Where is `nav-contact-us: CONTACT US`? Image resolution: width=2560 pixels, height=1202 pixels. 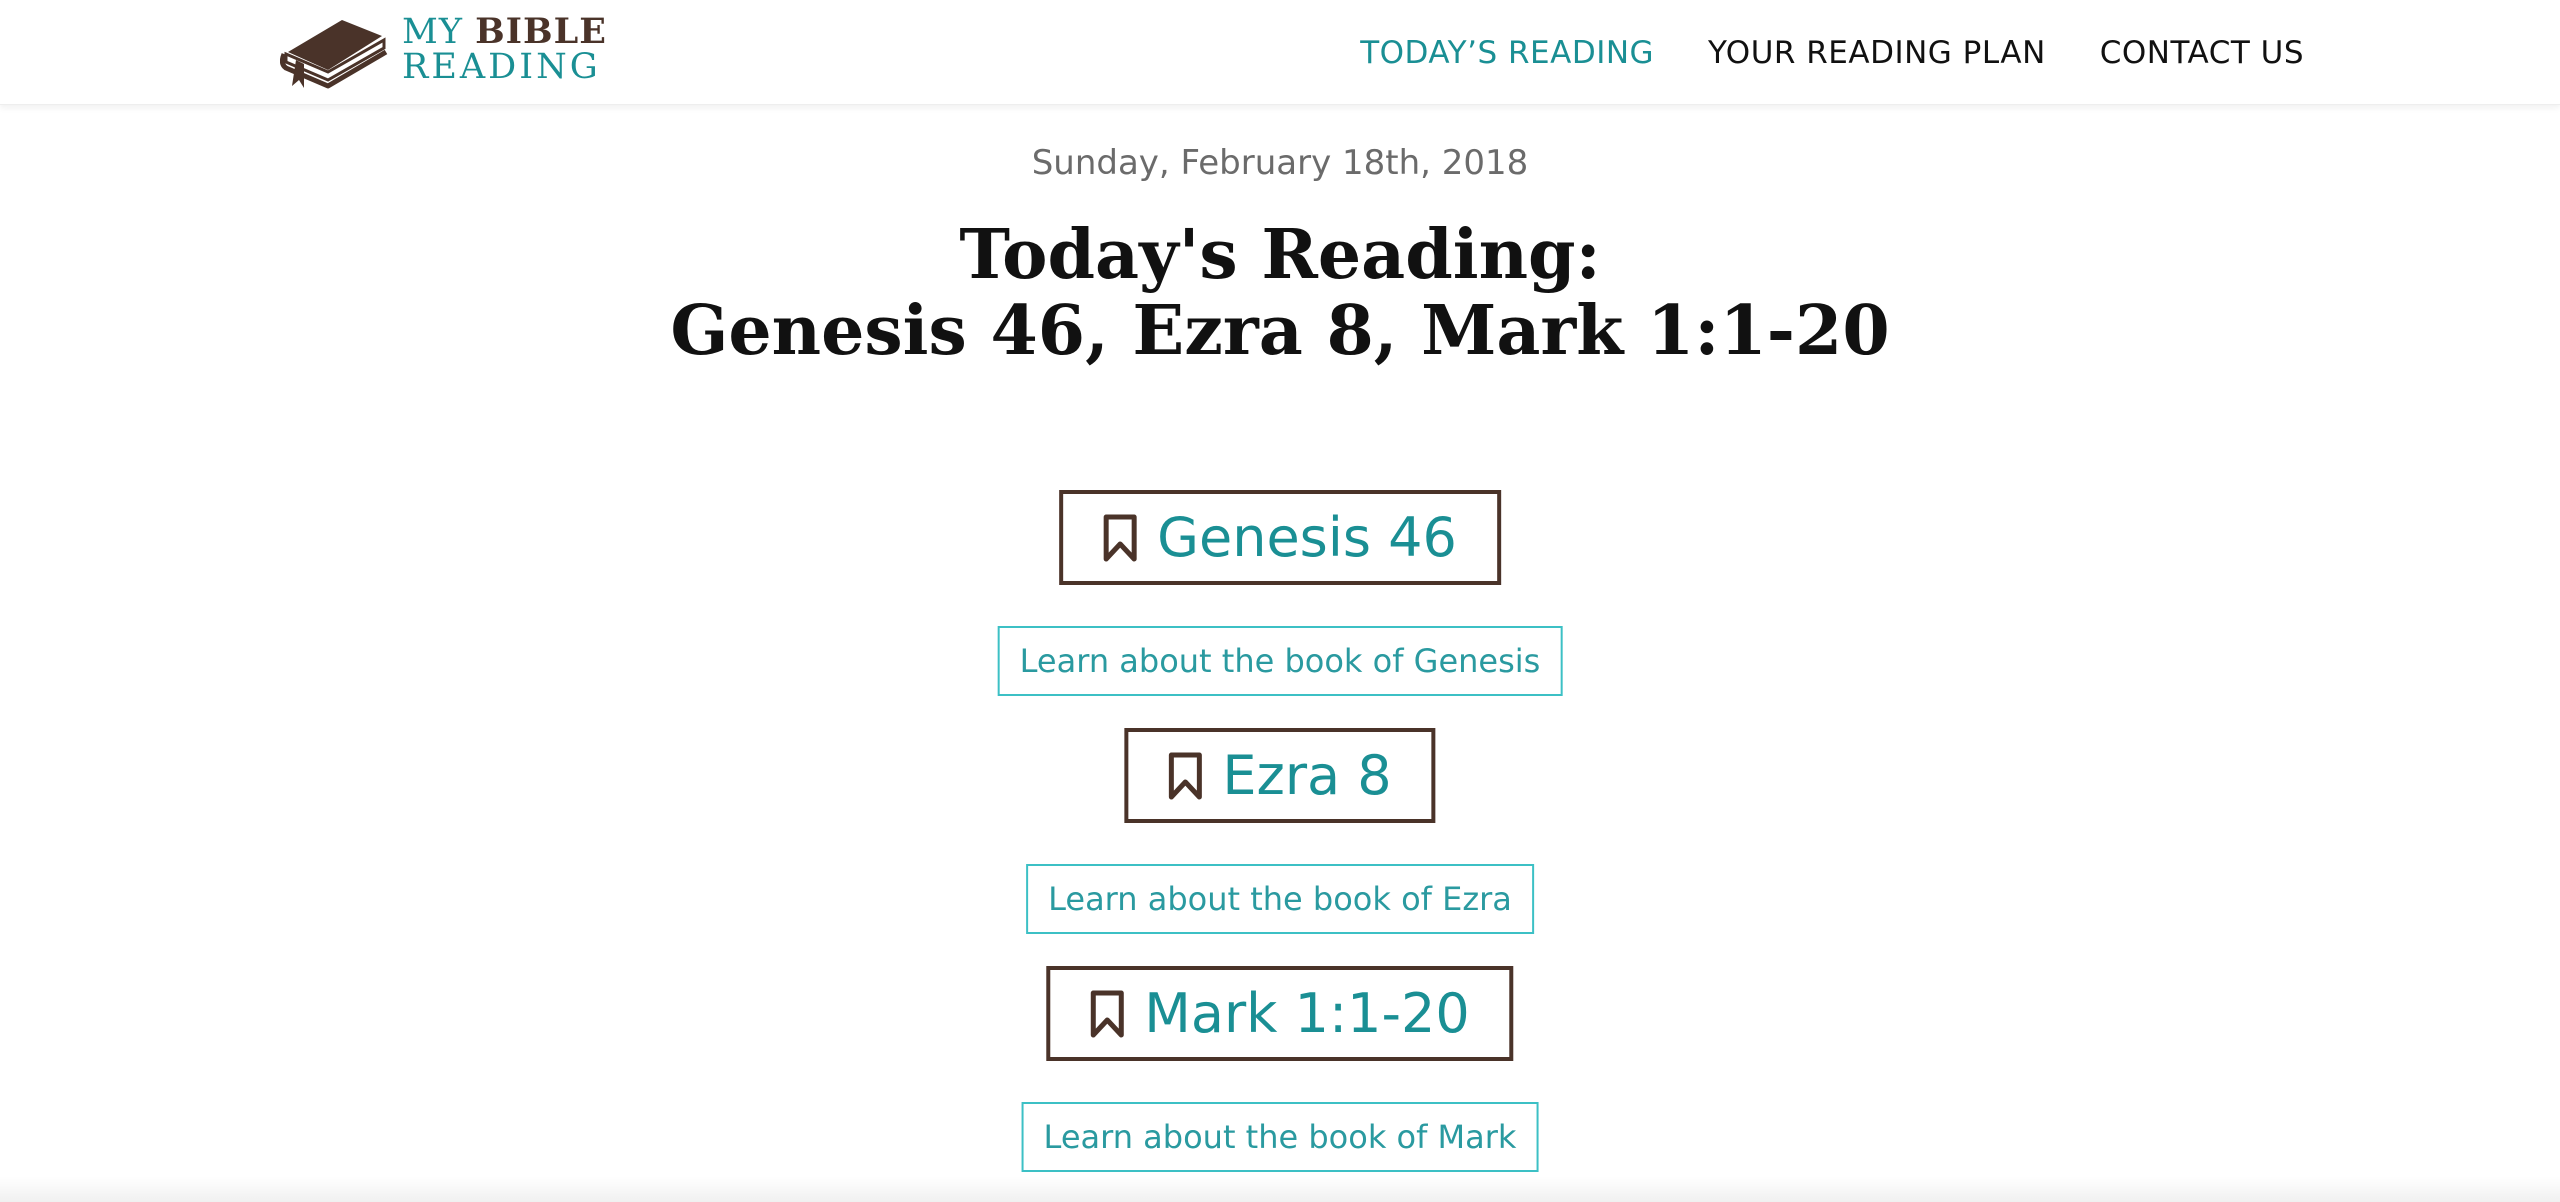
nav-contact-us: CONTACT US is located at coordinates (2202, 53).